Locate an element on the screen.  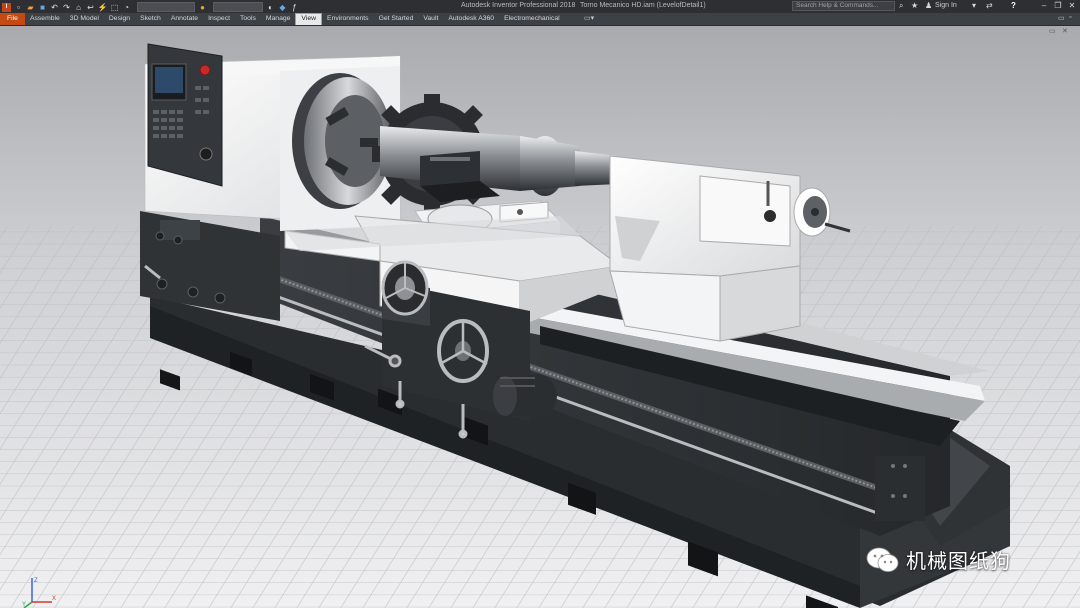
ribbon-options-icon: ▭▾ is located at coordinates (589, 18).